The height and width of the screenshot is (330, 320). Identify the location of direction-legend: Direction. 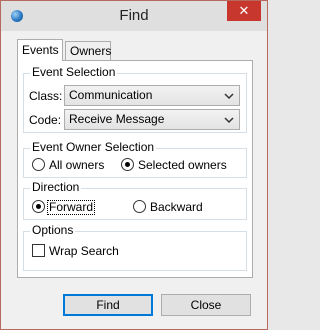
(56, 187).